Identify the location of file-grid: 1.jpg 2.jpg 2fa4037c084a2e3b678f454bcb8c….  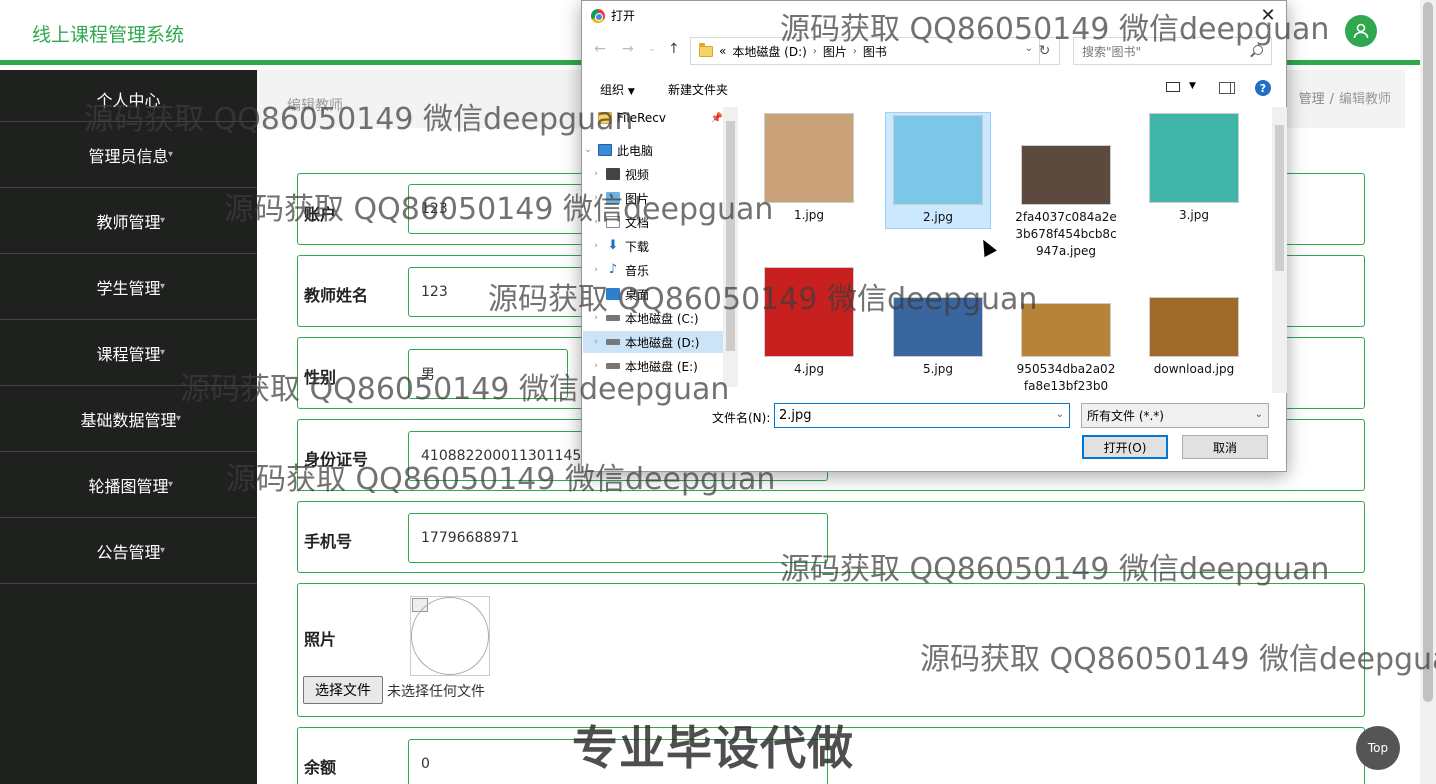
(1007, 250).